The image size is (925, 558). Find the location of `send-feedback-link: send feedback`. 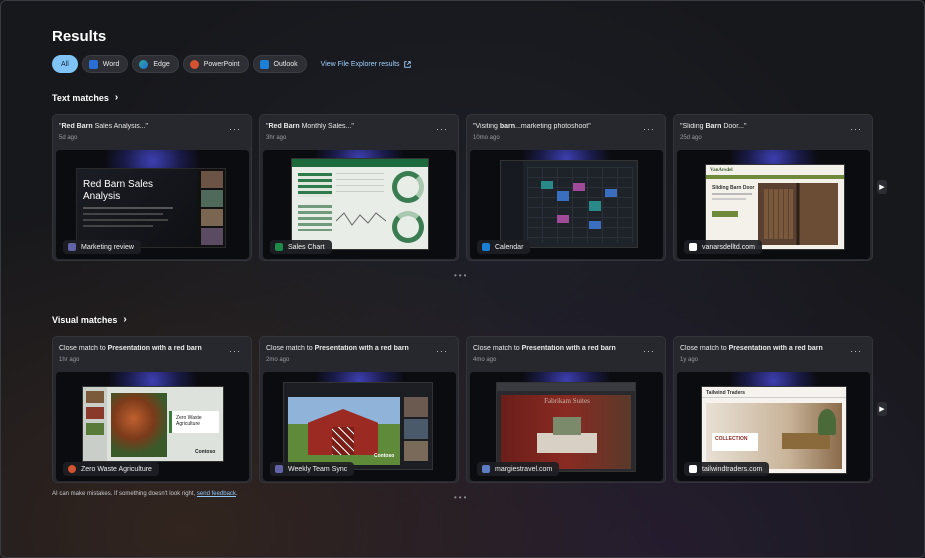

send-feedback-link: send feedback is located at coordinates (216, 494).